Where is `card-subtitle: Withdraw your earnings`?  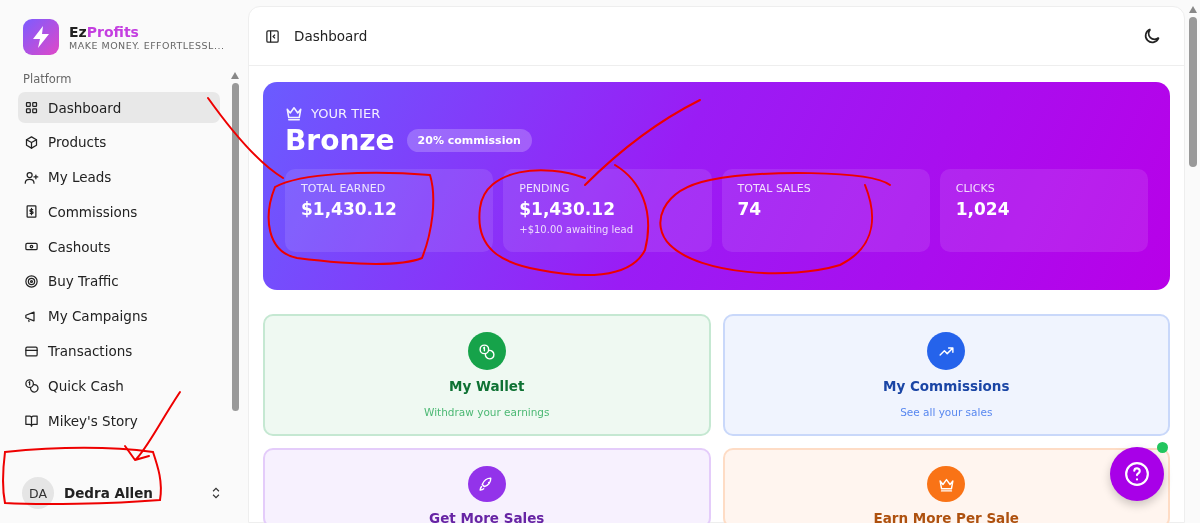
card-subtitle: Withdraw your earnings is located at coordinates (487, 412).